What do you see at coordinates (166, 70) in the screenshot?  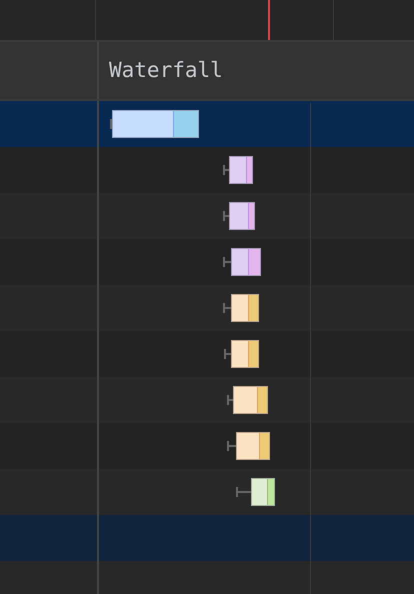 I see `column-header: Waterfall` at bounding box center [166, 70].